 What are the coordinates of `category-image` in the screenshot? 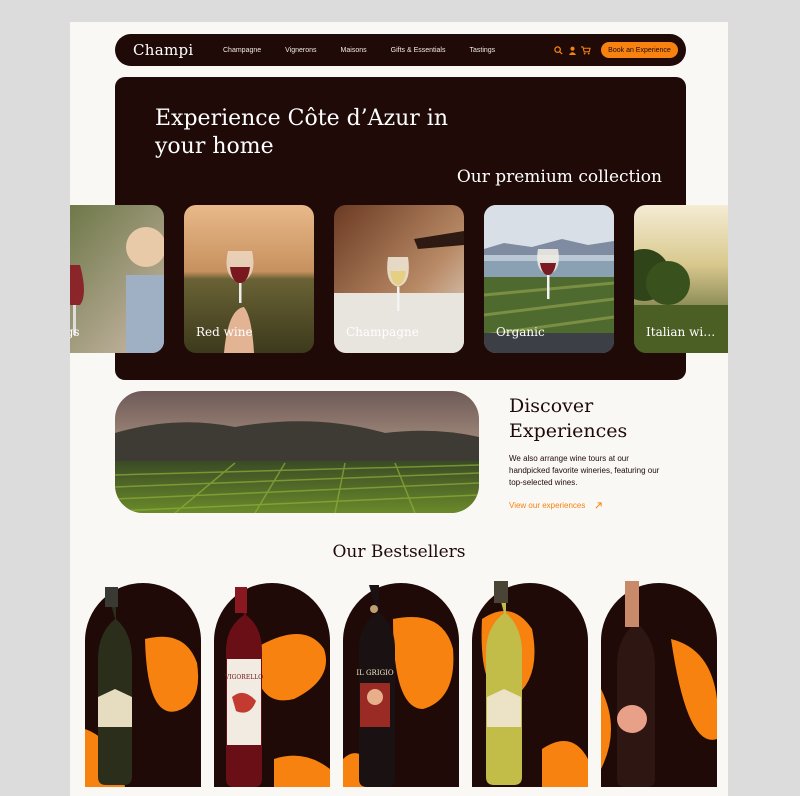 It's located at (117, 279).